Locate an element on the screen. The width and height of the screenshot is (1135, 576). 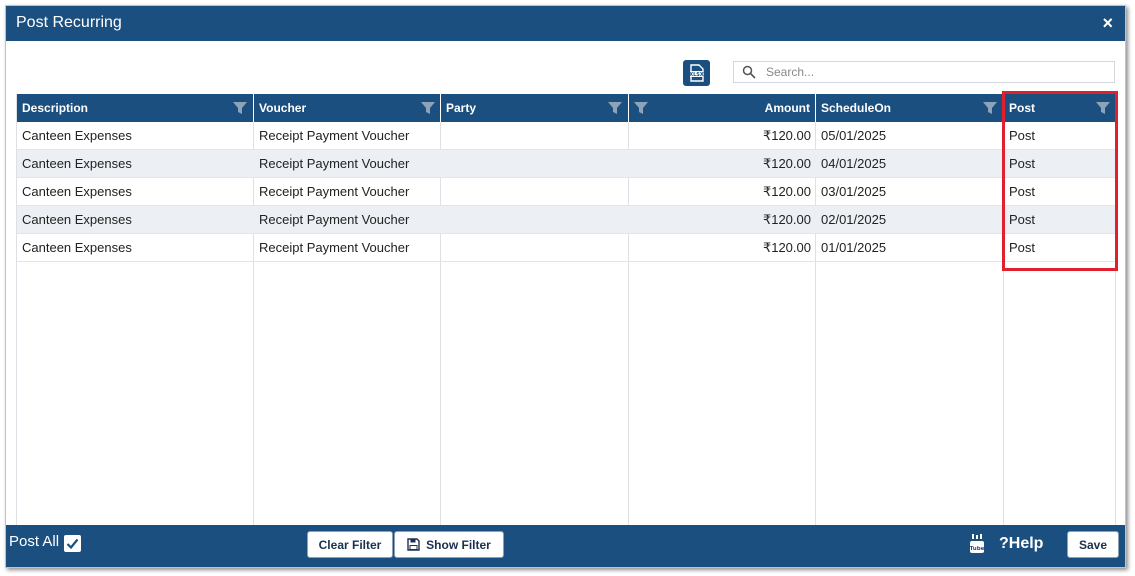
dialog-titlebar: Post Recurring × is located at coordinates (565, 23).